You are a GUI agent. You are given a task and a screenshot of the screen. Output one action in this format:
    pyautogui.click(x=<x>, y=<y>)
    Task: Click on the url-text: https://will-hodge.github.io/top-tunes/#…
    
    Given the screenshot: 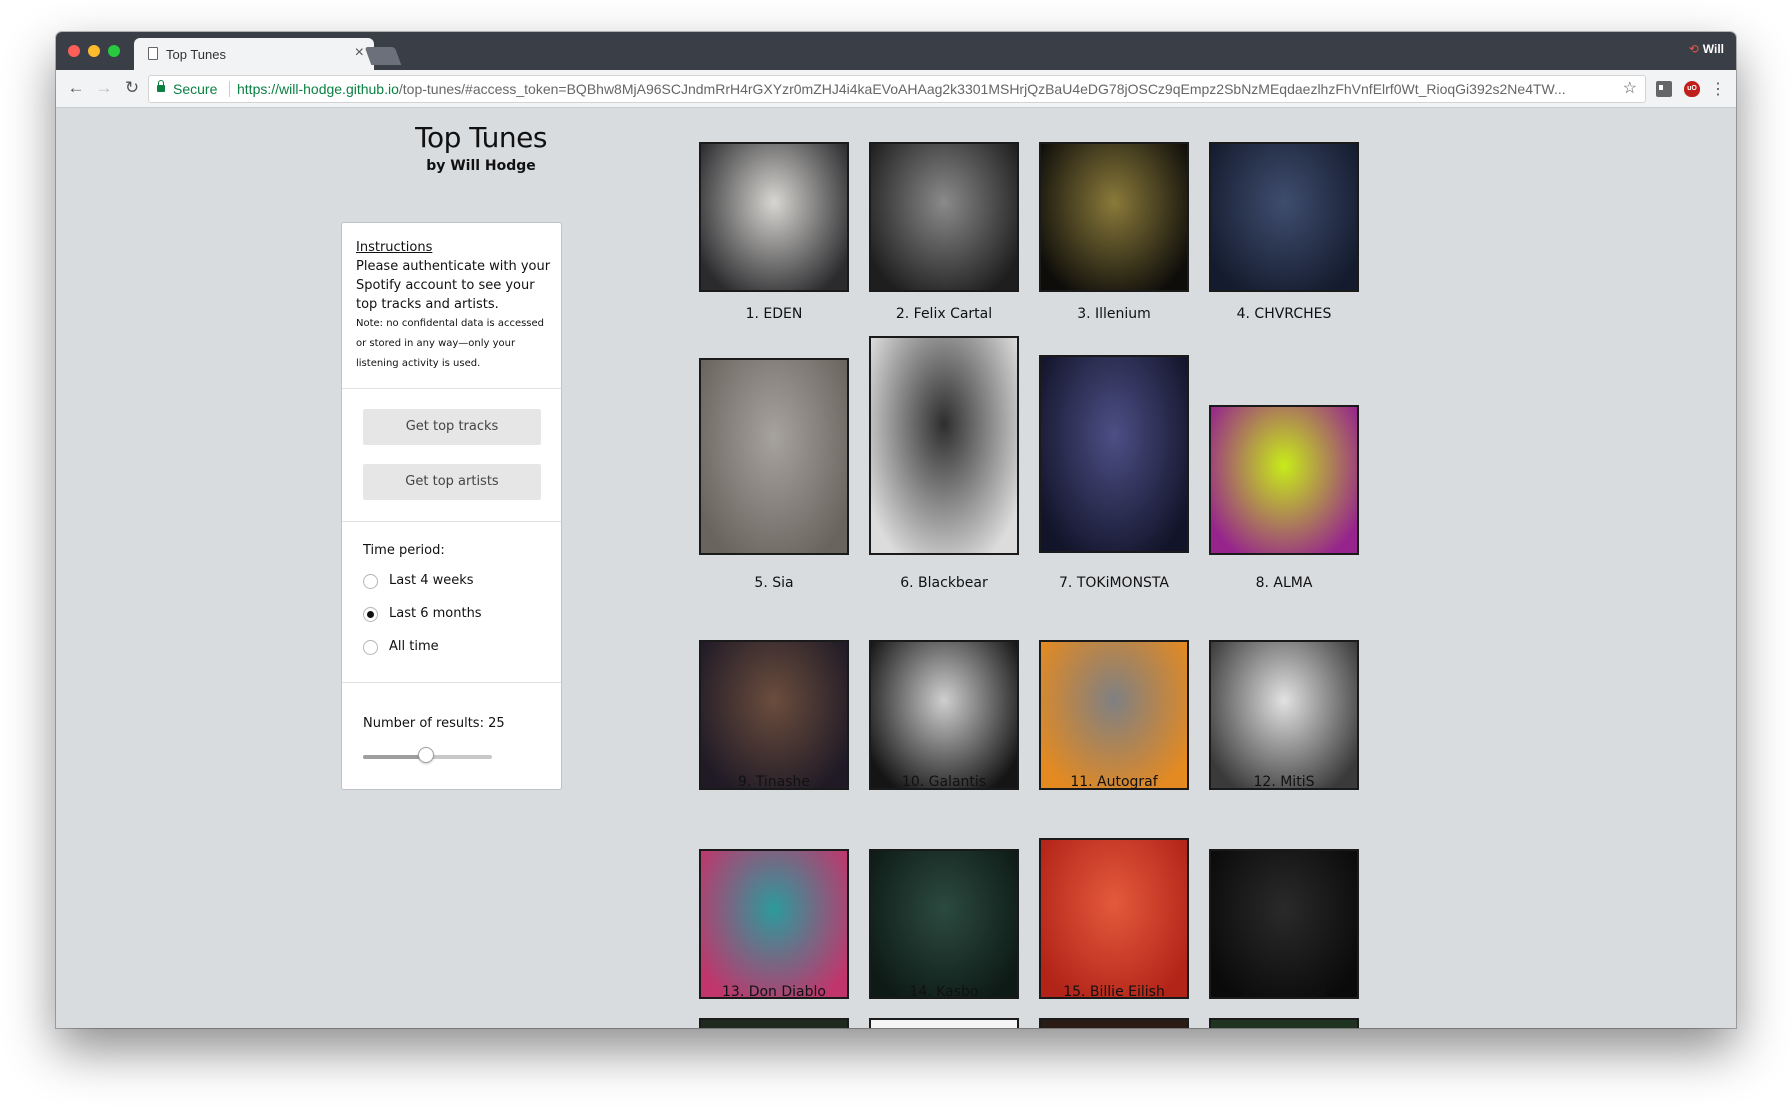 What is the action you would take?
    pyautogui.click(x=917, y=89)
    